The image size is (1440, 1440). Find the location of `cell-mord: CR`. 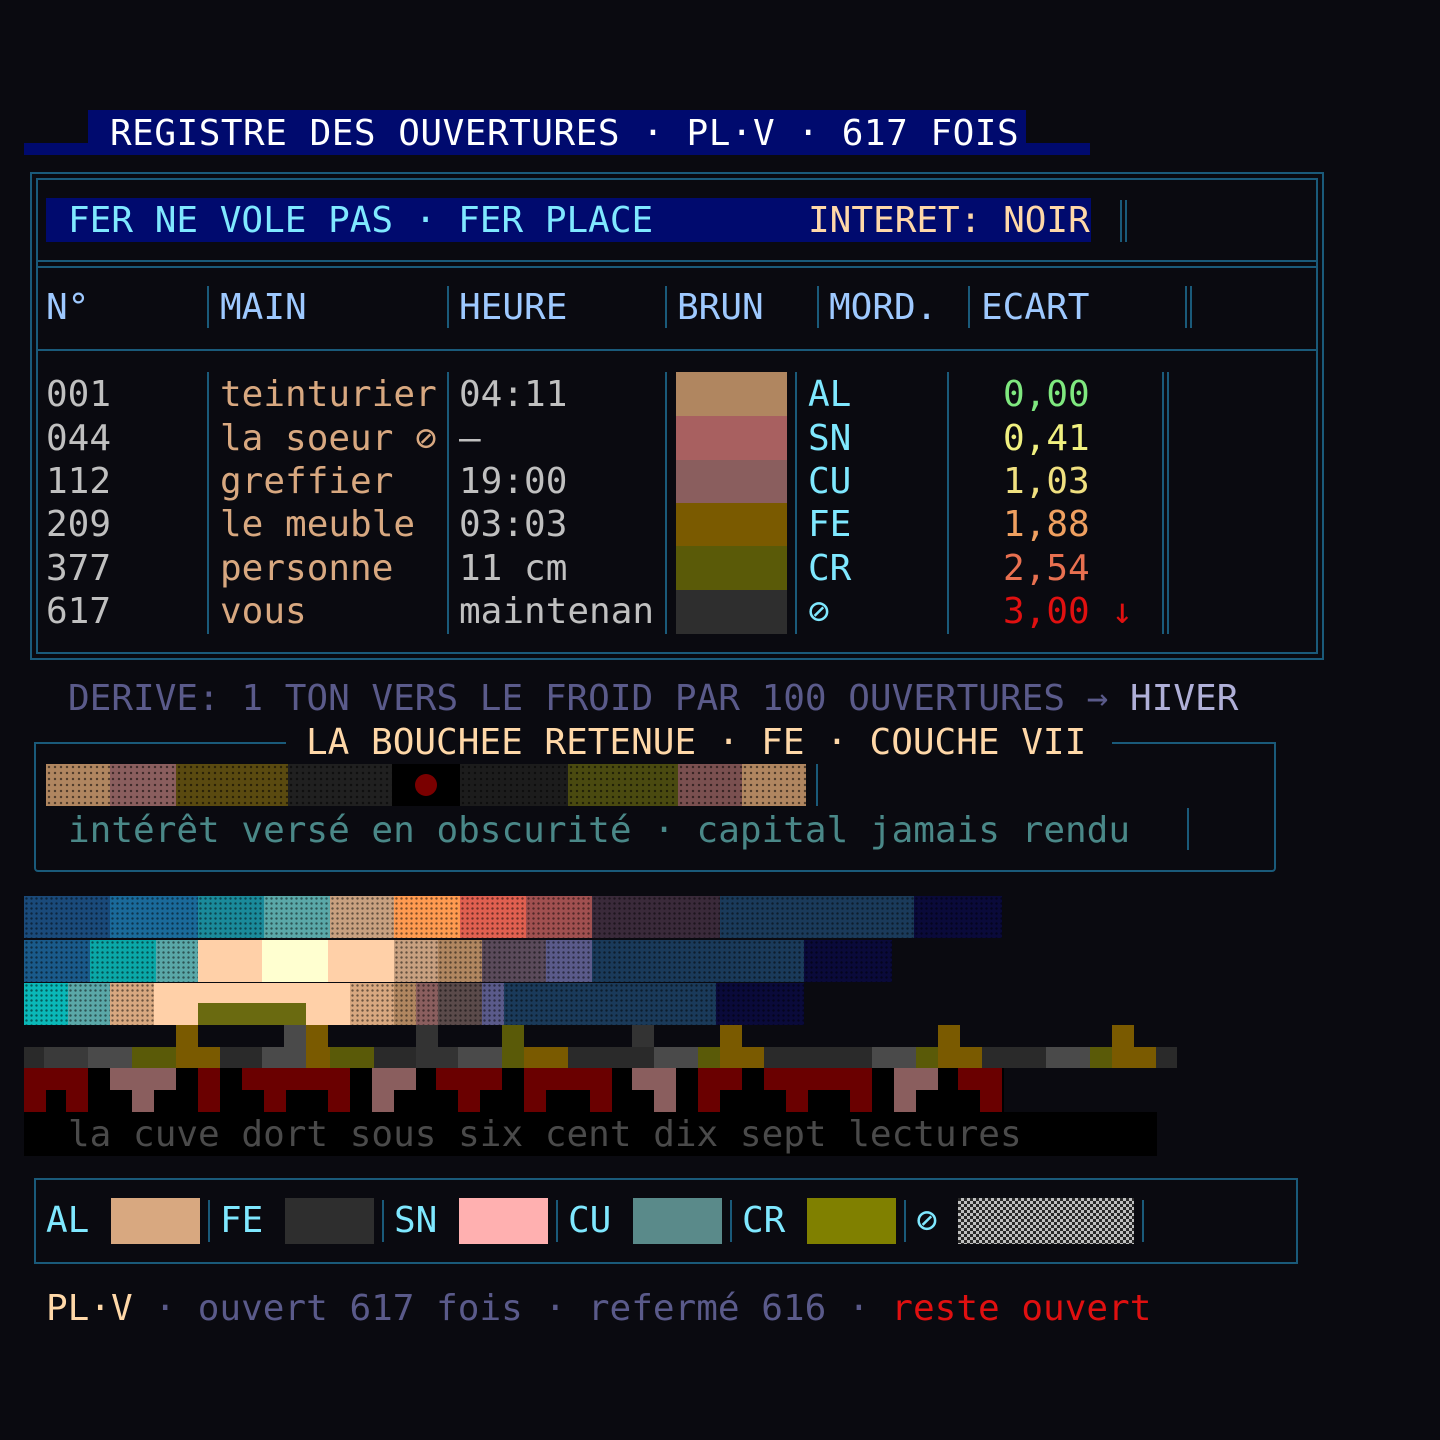

cell-mord: CR is located at coordinates (830, 568).